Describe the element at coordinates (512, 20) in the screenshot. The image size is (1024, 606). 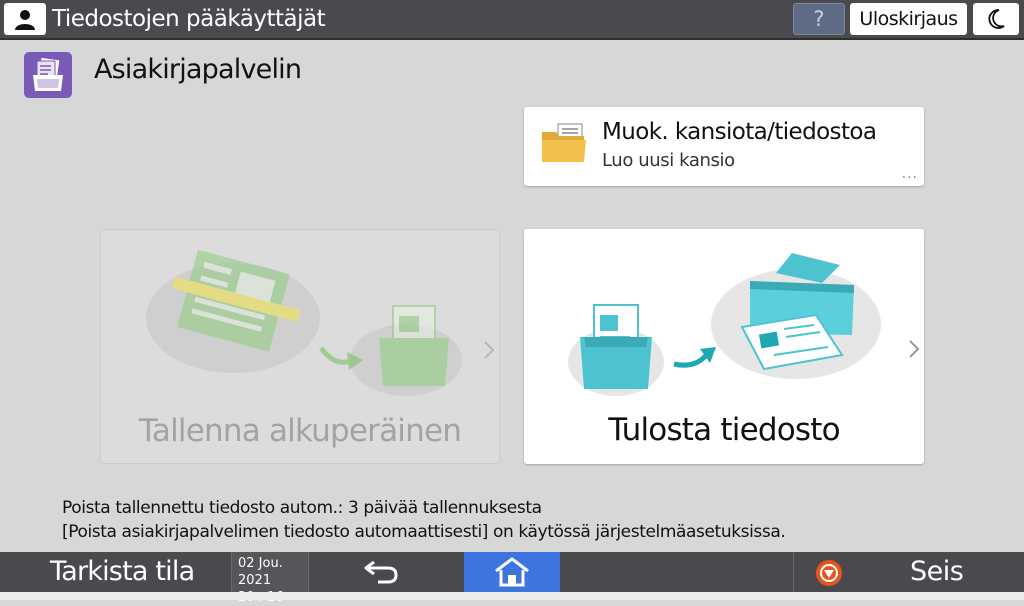
I see `top-bar: Tiedostojen pääkäyttäjät ? Uloskirjaus` at that location.